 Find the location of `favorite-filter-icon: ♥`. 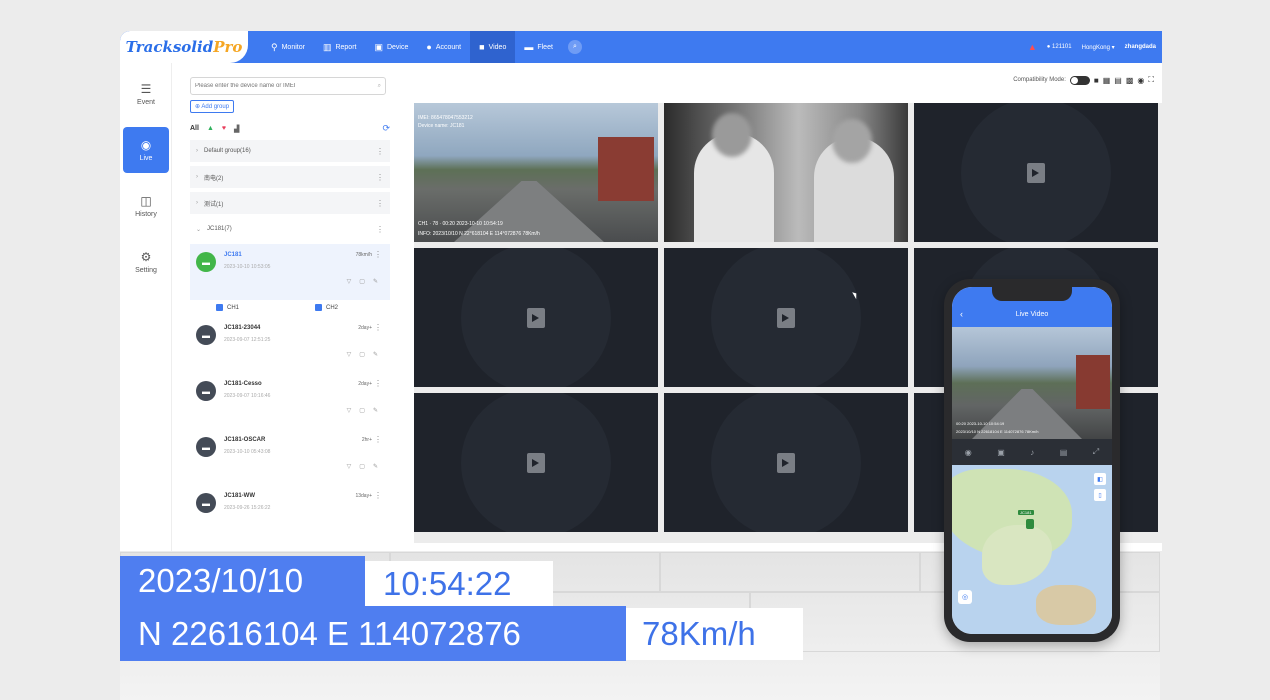

favorite-filter-icon: ♥ is located at coordinates (224, 128).